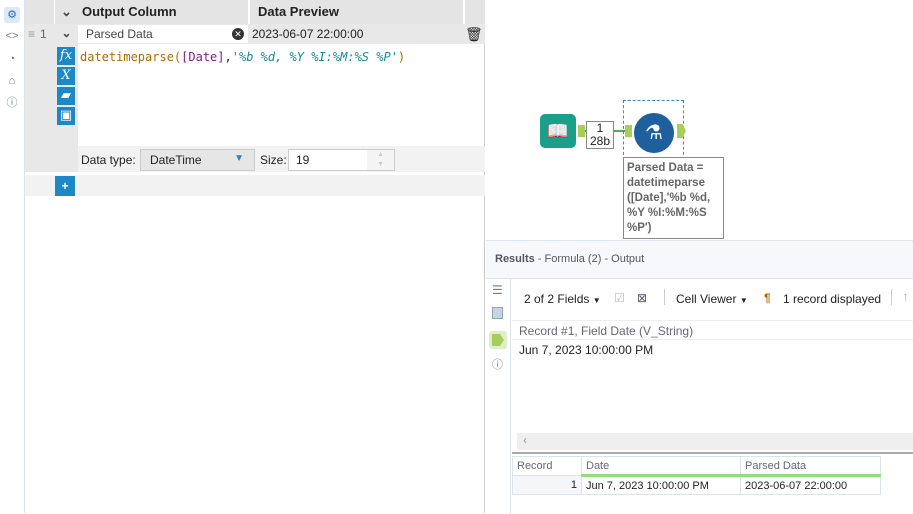  What do you see at coordinates (176, 160) in the screenshot?
I see `data-type-value: DateTime` at bounding box center [176, 160].